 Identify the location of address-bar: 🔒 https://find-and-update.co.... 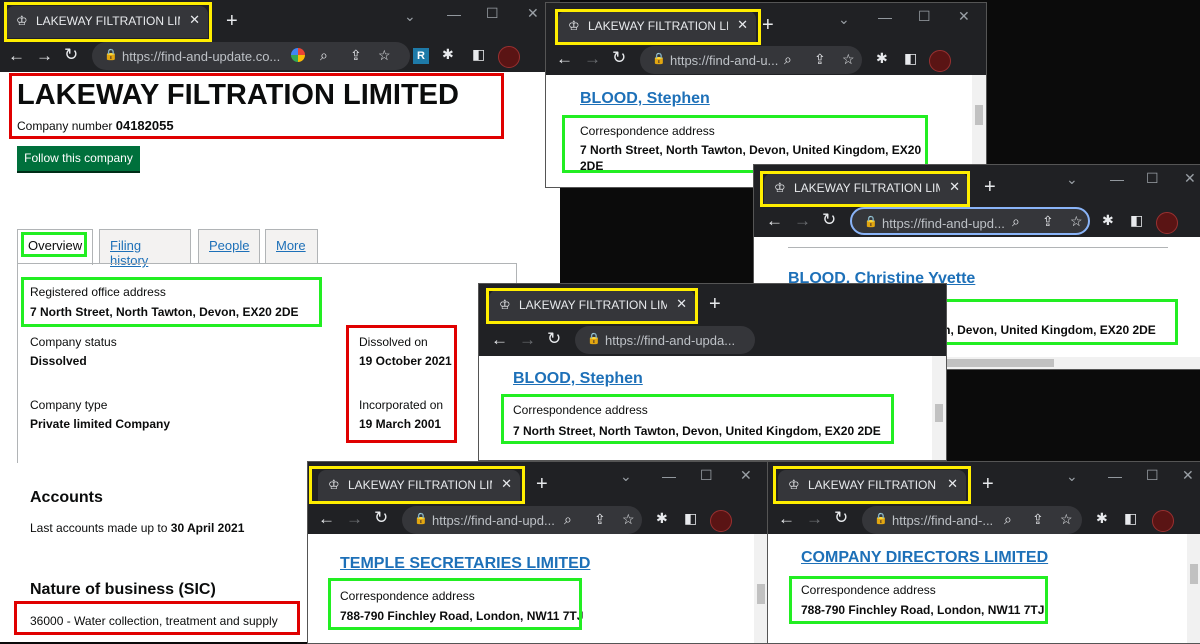
(251, 56).